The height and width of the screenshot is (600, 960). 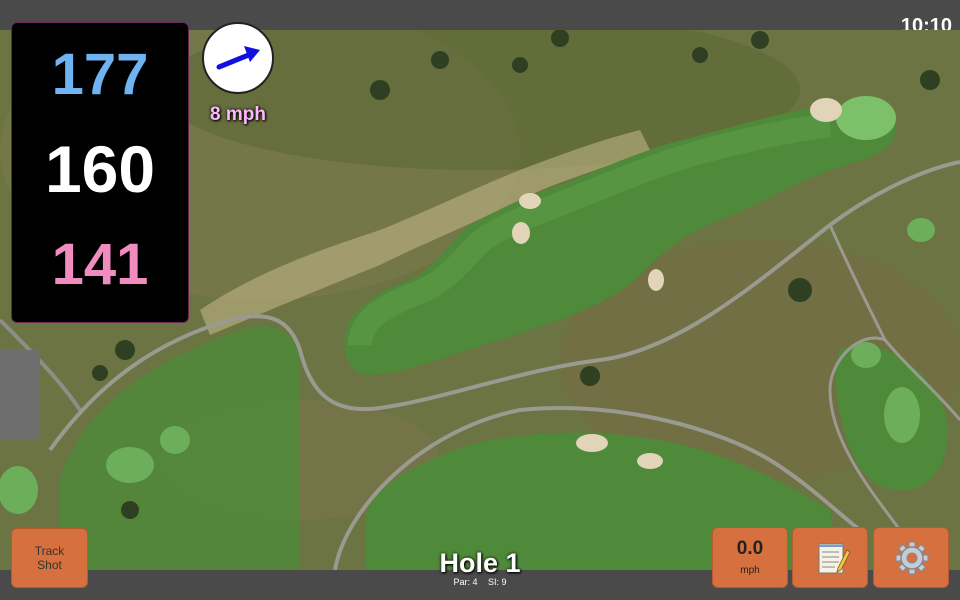 What do you see at coordinates (100, 169) in the screenshot?
I see `middle-yardage: 160` at bounding box center [100, 169].